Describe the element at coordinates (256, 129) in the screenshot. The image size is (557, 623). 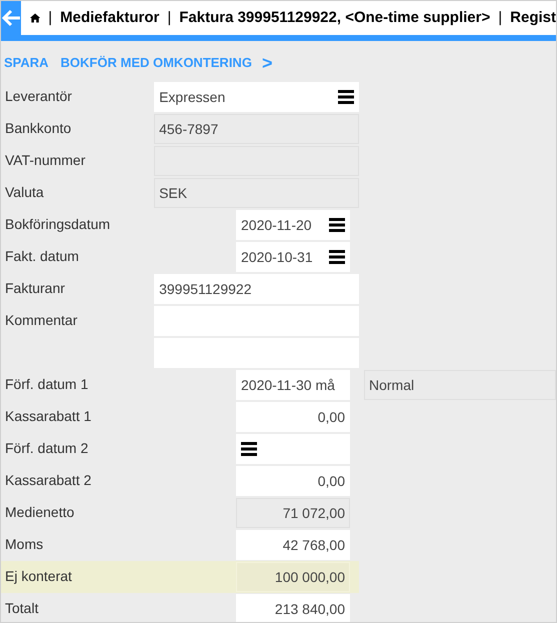
I see `input-field: 456-7897` at that location.